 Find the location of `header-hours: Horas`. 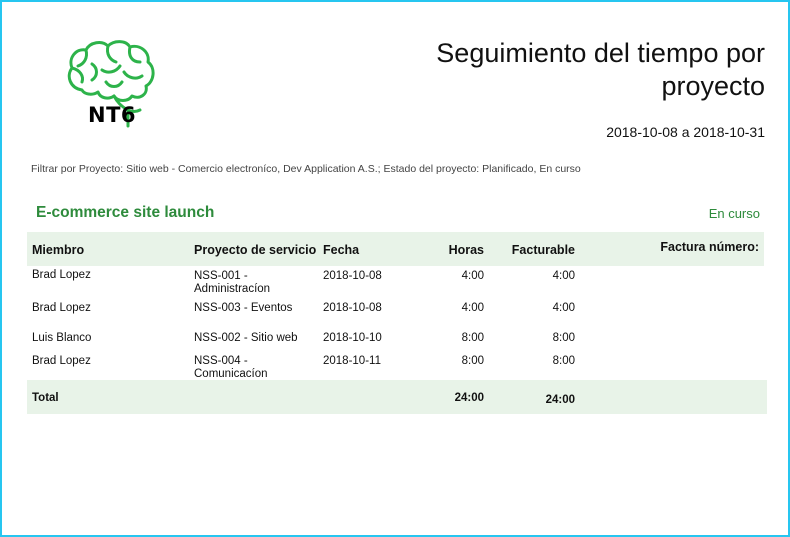

header-hours: Horas is located at coordinates (466, 250).